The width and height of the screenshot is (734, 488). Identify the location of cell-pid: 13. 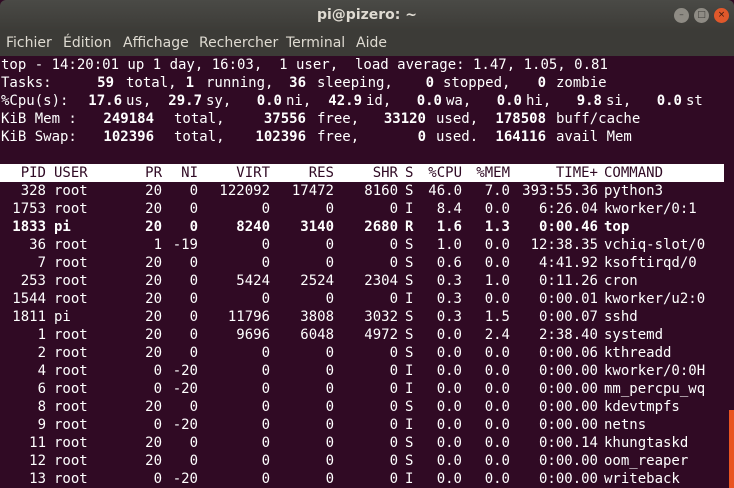
(37, 479).